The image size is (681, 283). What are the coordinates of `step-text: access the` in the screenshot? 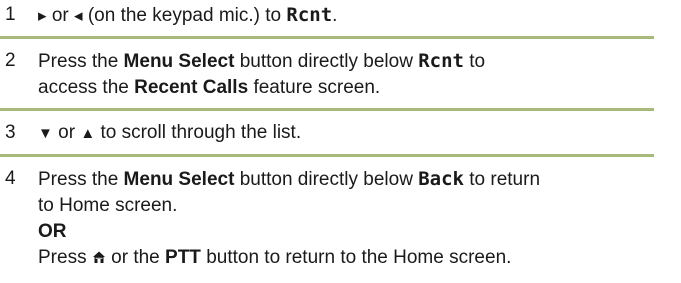 It's located at (83, 87).